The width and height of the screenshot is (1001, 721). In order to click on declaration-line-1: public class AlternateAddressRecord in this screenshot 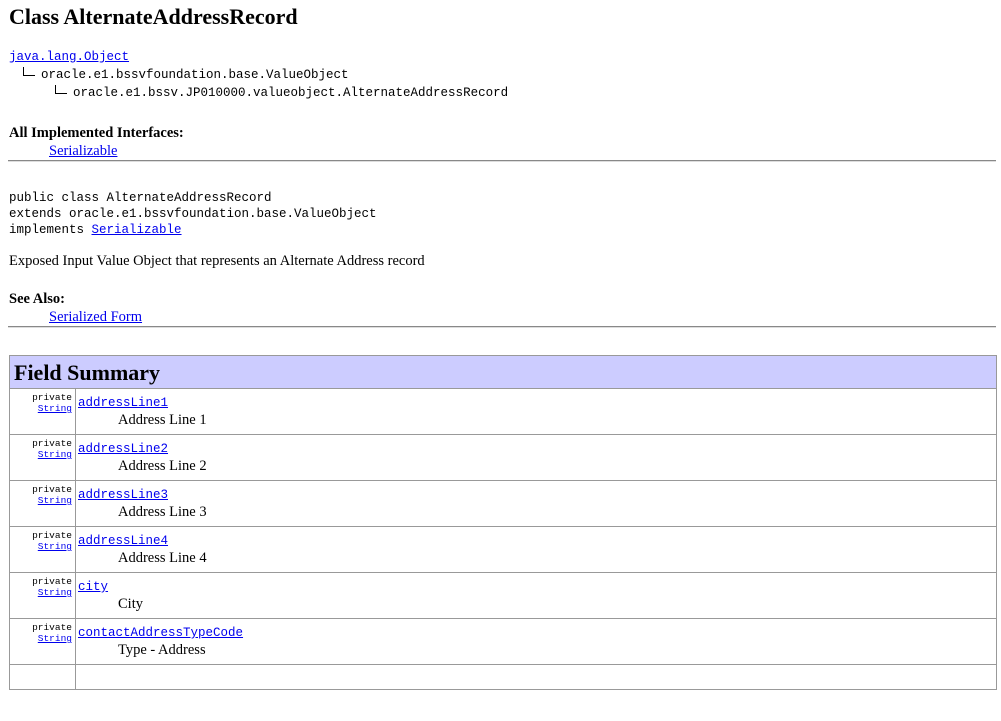, I will do `click(140, 198)`.